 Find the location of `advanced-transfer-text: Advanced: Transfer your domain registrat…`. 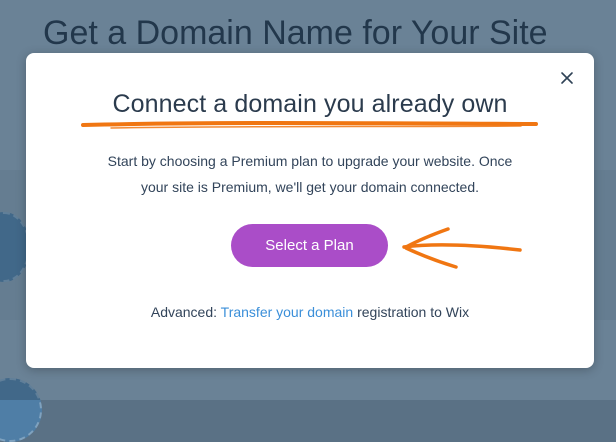

advanced-transfer-text: Advanced: Transfer your domain registrat… is located at coordinates (310, 312).